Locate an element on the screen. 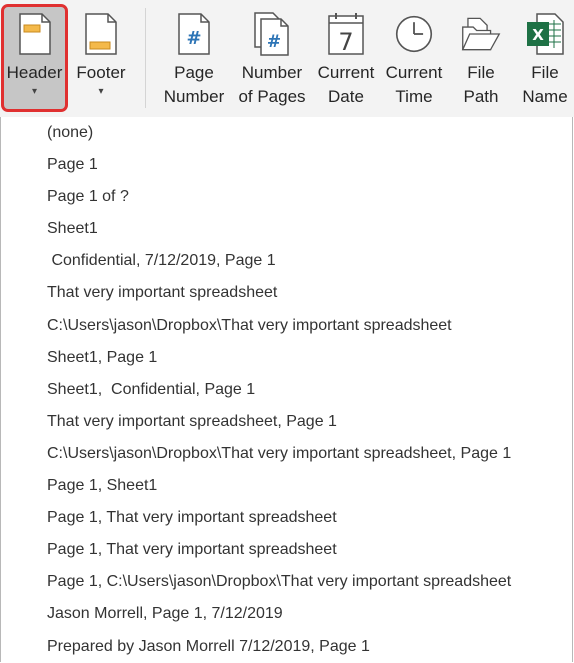 Image resolution: width=574 pixels, height=663 pixels. current-date-label: Current Date is located at coordinates (346, 84).